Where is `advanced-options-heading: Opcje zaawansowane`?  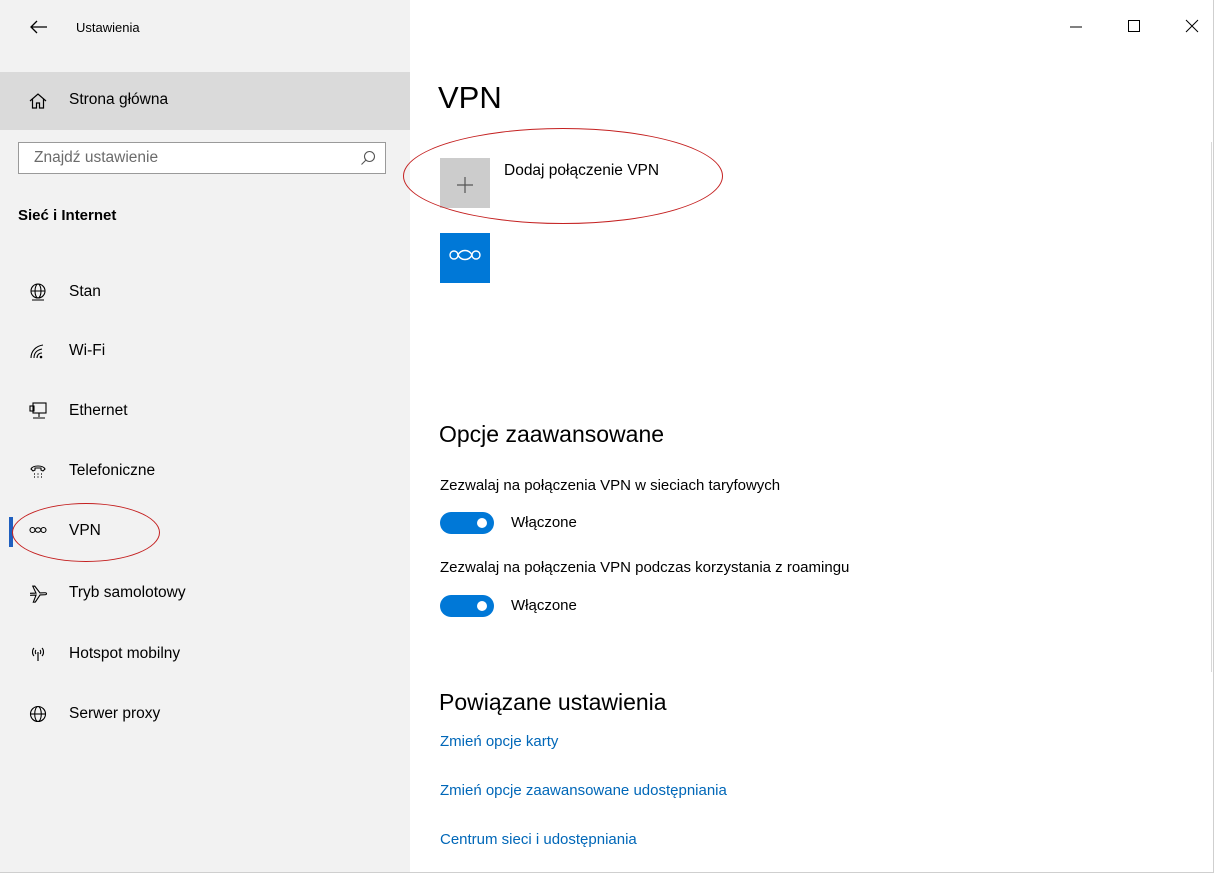
advanced-options-heading: Opcje zaawansowane is located at coordinates (552, 434).